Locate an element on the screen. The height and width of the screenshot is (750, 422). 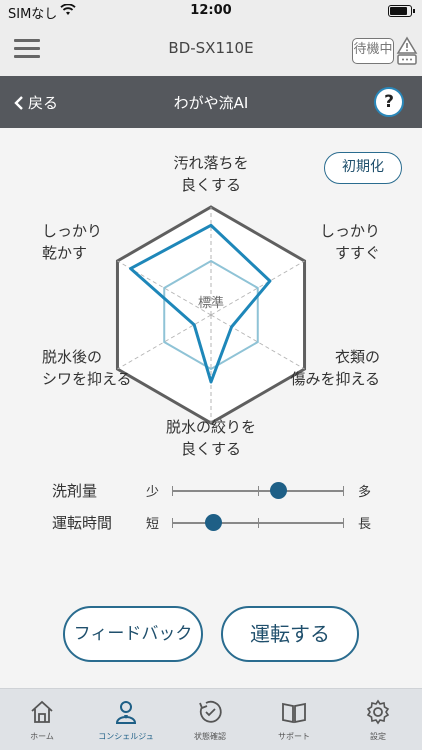
slider-max-label: 長 is located at coordinates (365, 524).